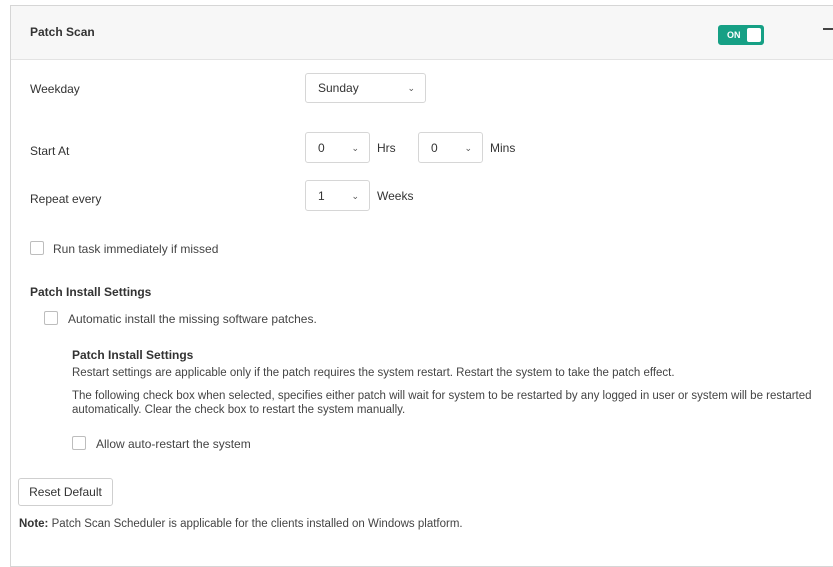 This screenshot has height=567, width=833. I want to click on note-prefix: Note:, so click(34, 524).